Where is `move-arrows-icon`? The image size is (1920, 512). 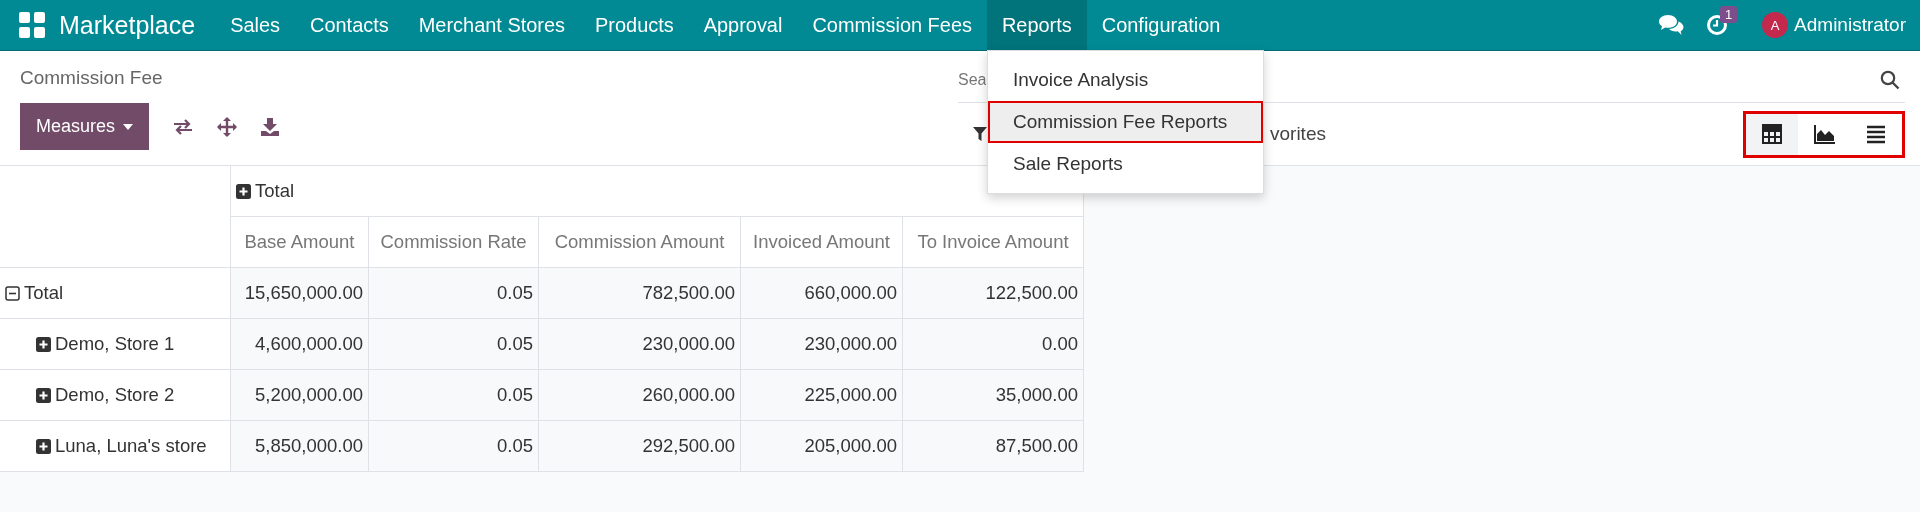 move-arrows-icon is located at coordinates (227, 126).